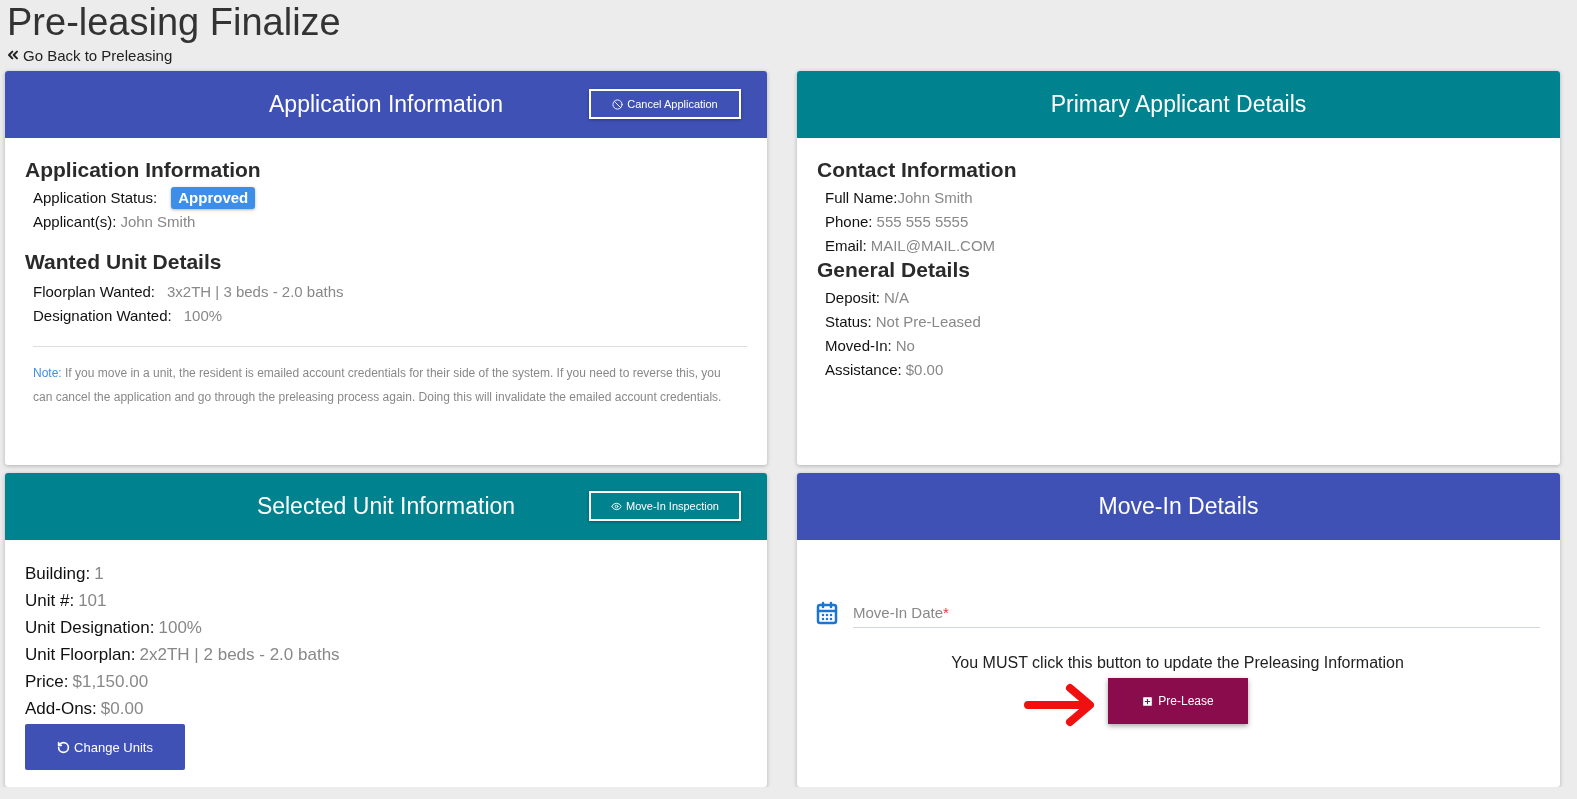  Describe the element at coordinates (92, 601) in the screenshot. I see `field-value: 101` at that location.